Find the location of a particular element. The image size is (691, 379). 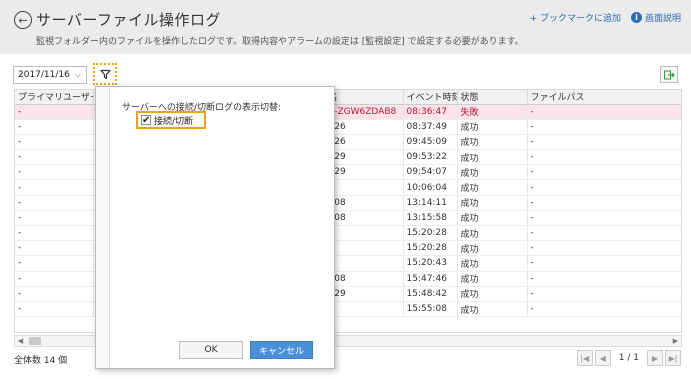

scroll-right-icon: ▶ is located at coordinates (675, 341).